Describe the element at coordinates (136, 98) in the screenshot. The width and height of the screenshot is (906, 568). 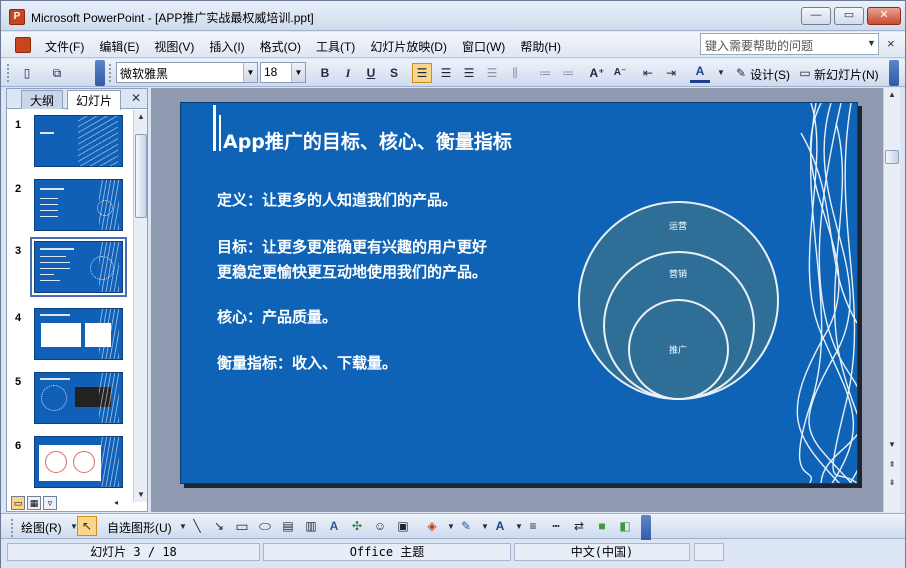
I see `close-icon: ✕` at that location.